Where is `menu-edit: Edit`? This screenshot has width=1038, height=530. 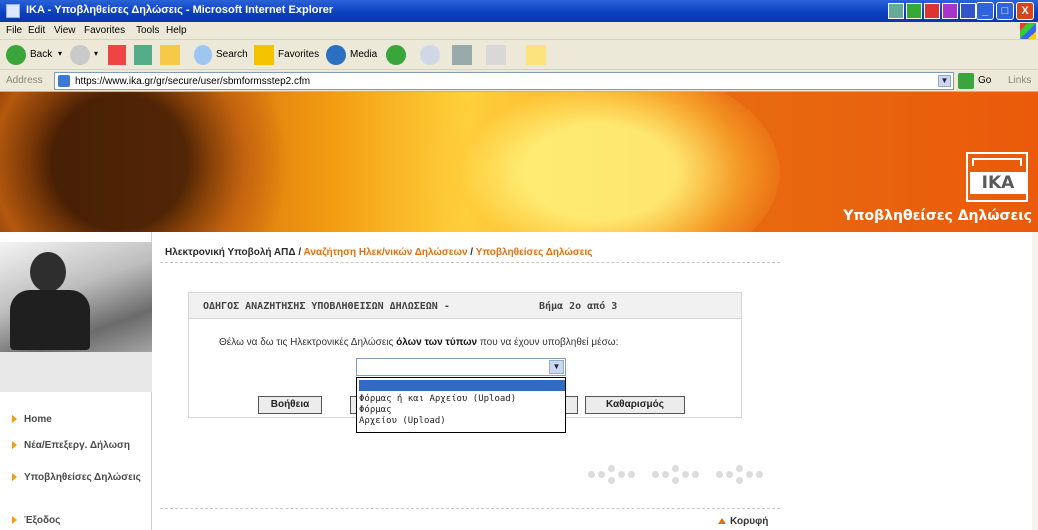
menu-edit: Edit is located at coordinates (36, 30).